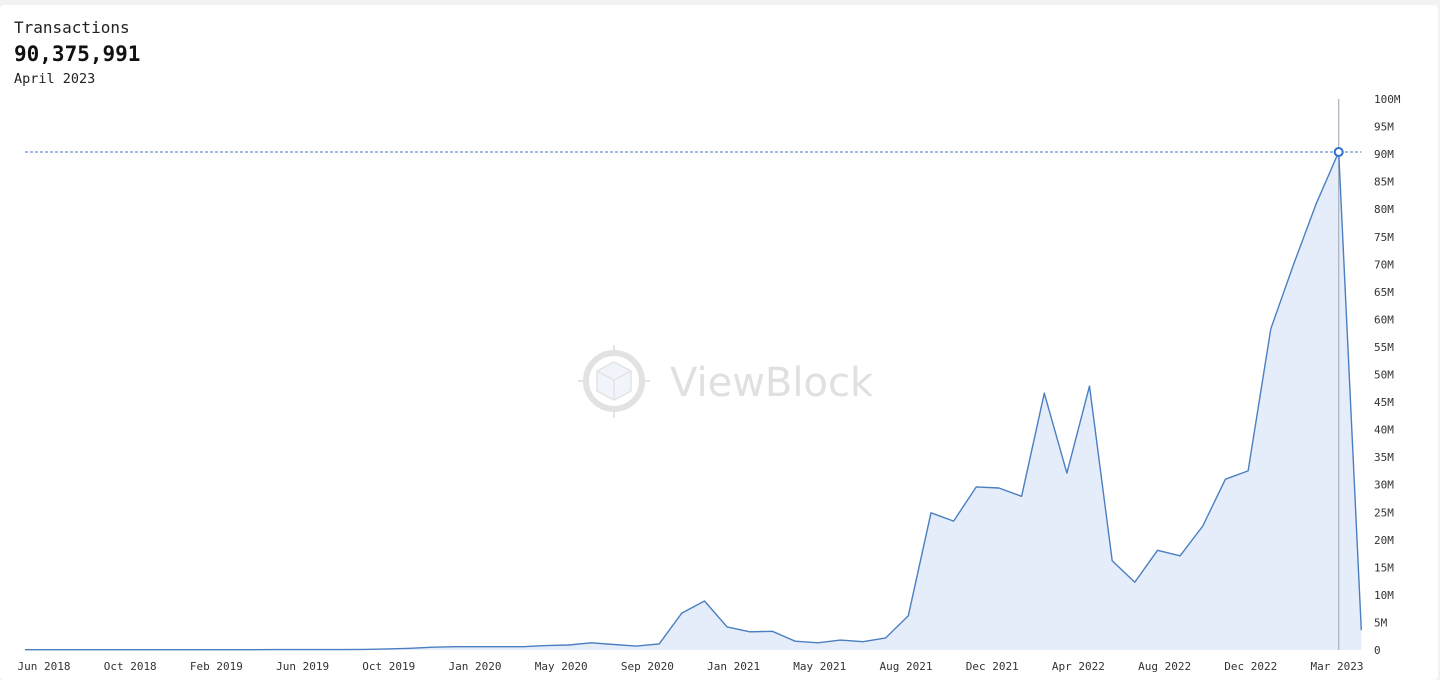 This screenshot has height=680, width=1440. What do you see at coordinates (523, 647) in the screenshot?
I see `data-point-apr-2020` at bounding box center [523, 647].